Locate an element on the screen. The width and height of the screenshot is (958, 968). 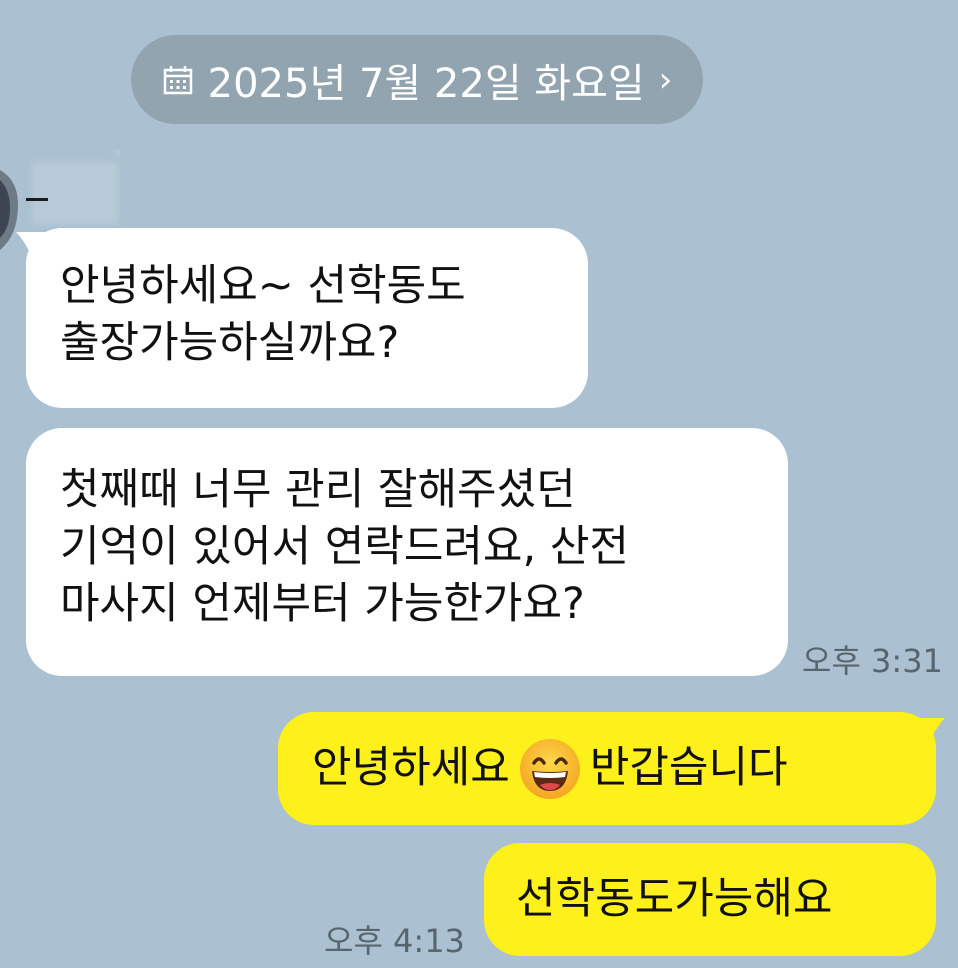
date-divider-label: 2025년 7월 22일 화요일 is located at coordinates (426, 83).